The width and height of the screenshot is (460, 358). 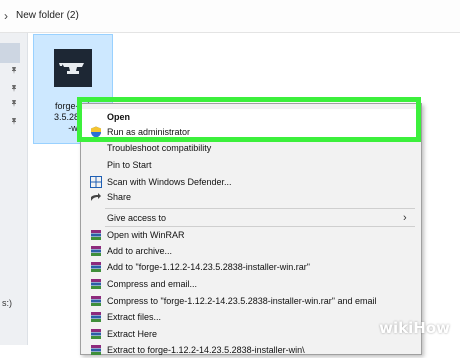 What do you see at coordinates (47, 15) in the screenshot?
I see `breadcrumb-folder: New folder (2)` at bounding box center [47, 15].